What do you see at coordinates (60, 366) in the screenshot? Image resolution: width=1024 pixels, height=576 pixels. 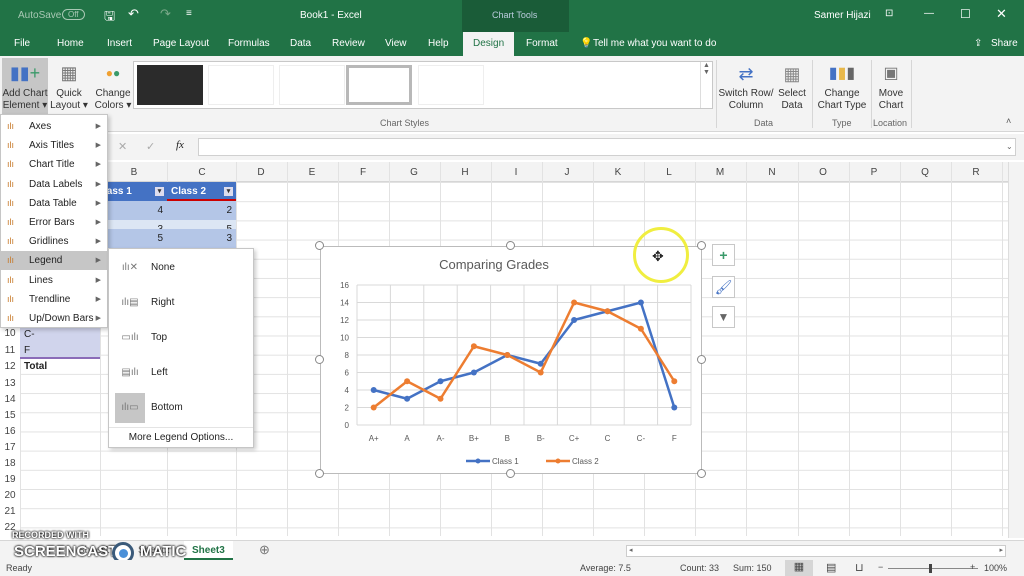 I see `cell-a12: Total` at bounding box center [60, 366].